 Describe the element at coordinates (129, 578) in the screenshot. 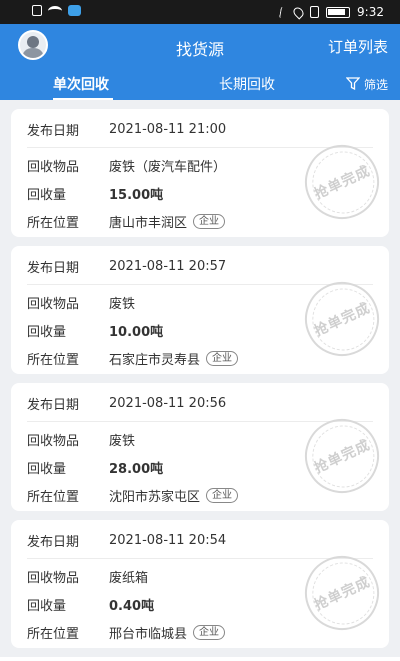

I see `order-item: 废纸箱` at that location.